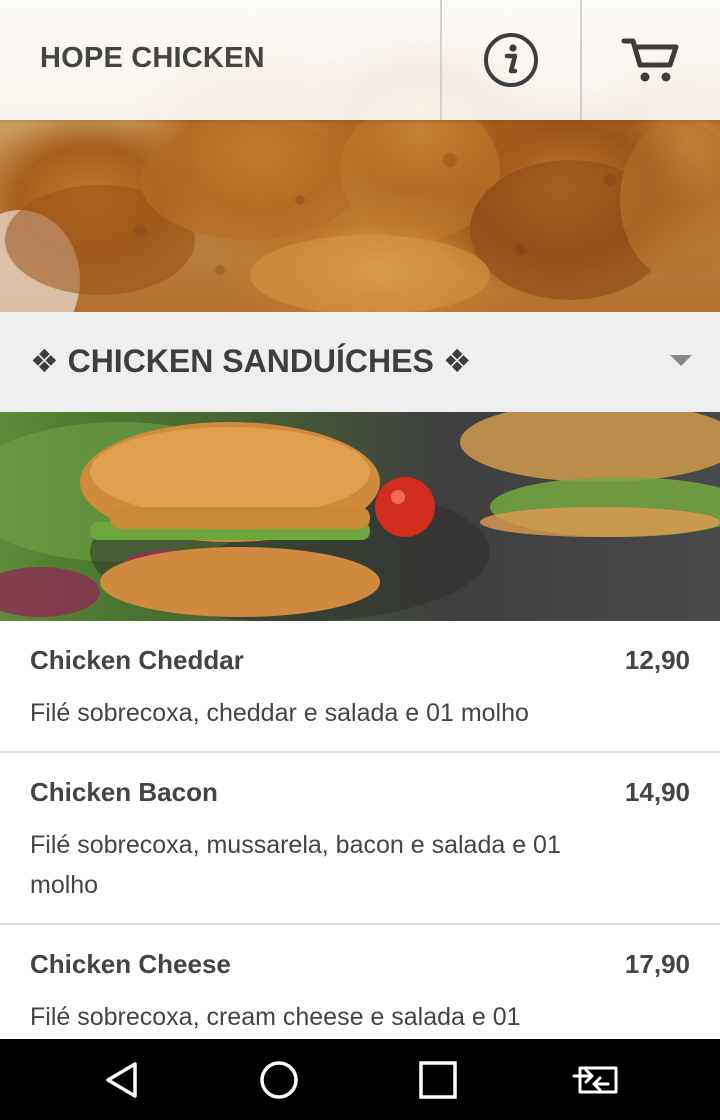 This screenshot has height=1120, width=720. I want to click on system-navigation-bar, so click(360, 1079).